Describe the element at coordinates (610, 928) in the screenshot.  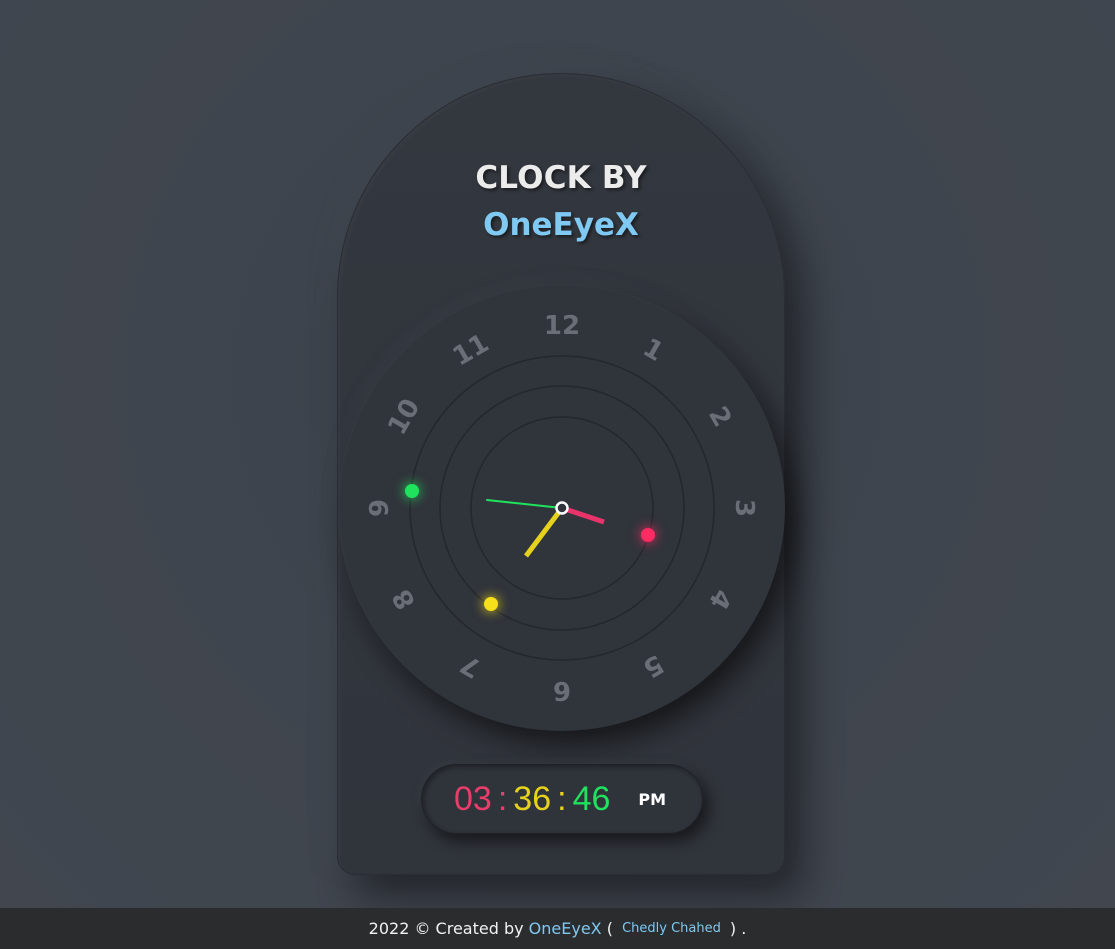
I see `footer-paren: (` at that location.